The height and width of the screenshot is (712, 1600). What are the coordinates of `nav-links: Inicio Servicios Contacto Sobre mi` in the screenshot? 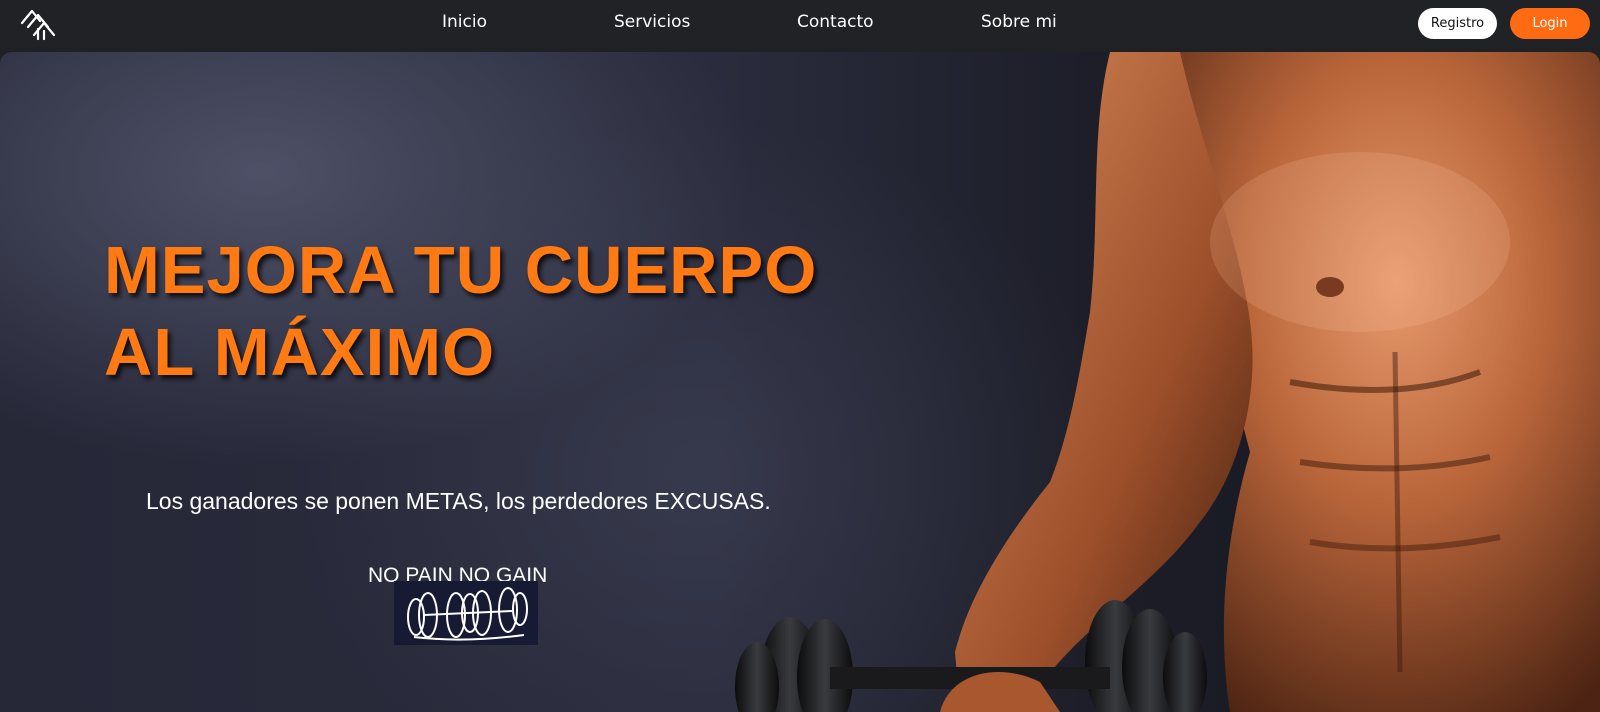 It's located at (800, 23).